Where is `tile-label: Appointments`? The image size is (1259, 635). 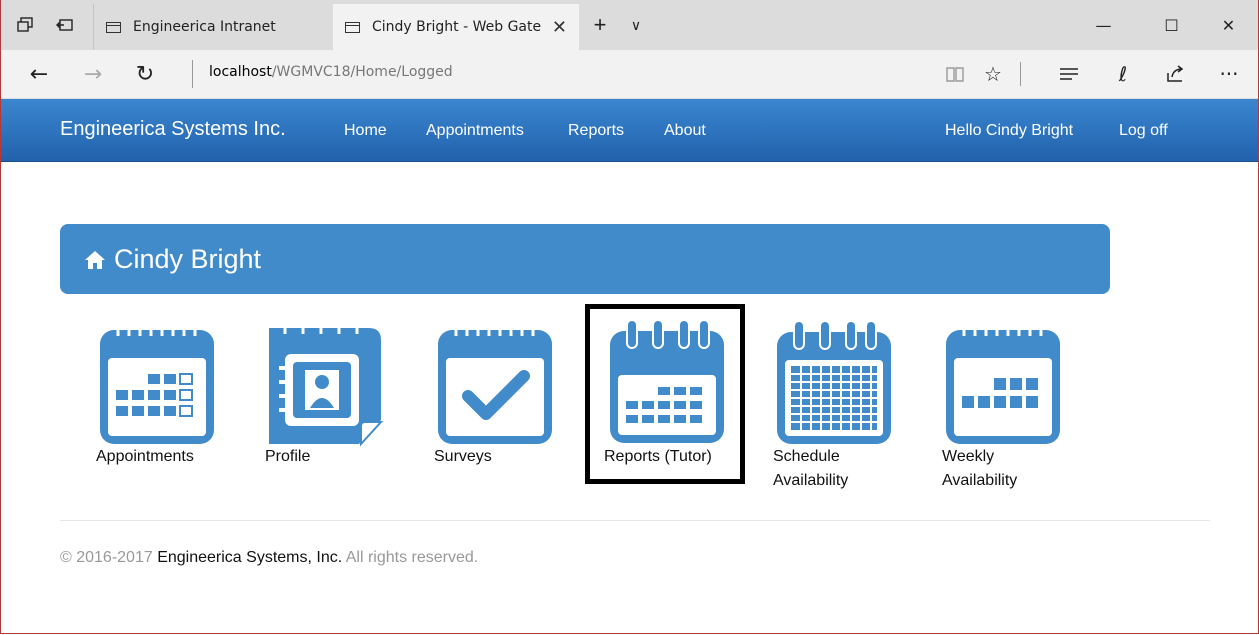 tile-label: Appointments is located at coordinates (145, 456).